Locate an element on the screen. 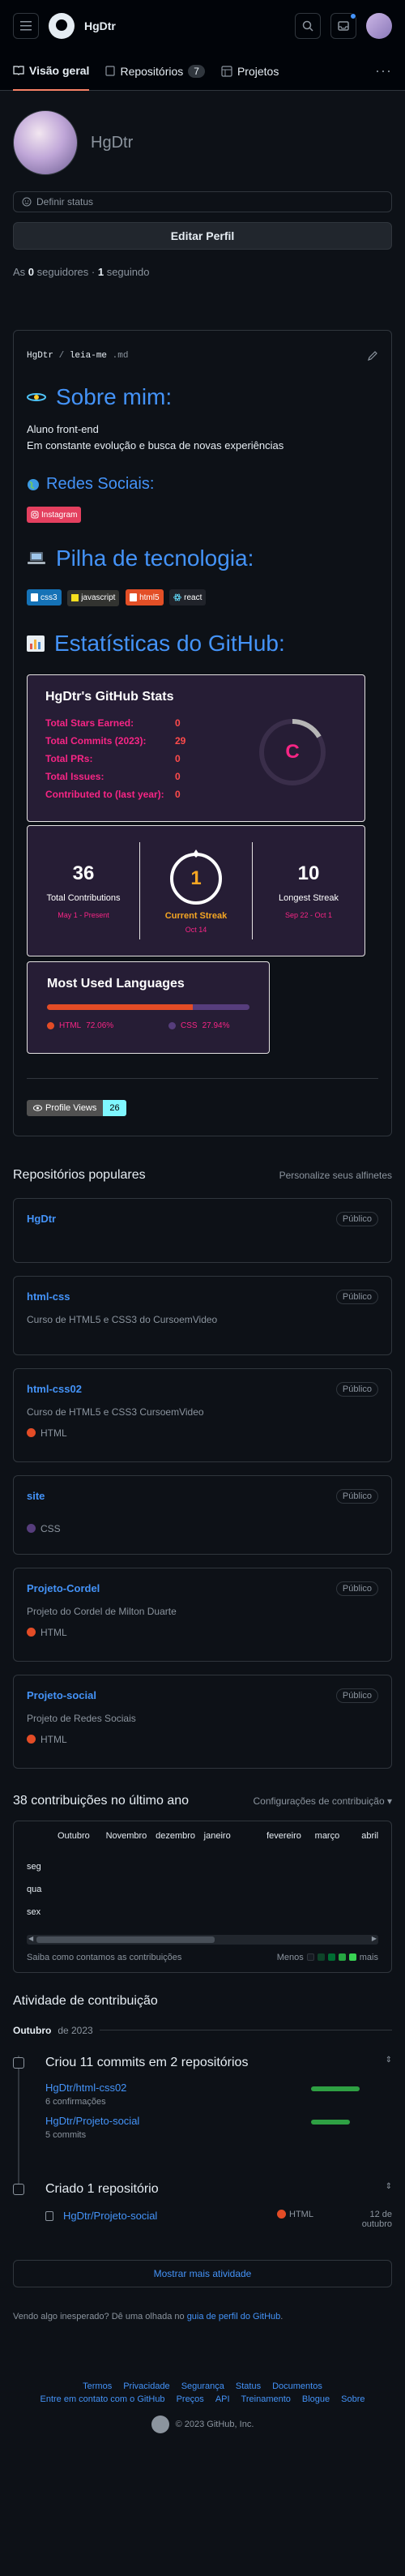 This screenshot has width=405, height=2576. graph-month: janeiro is located at coordinates (217, 1835).